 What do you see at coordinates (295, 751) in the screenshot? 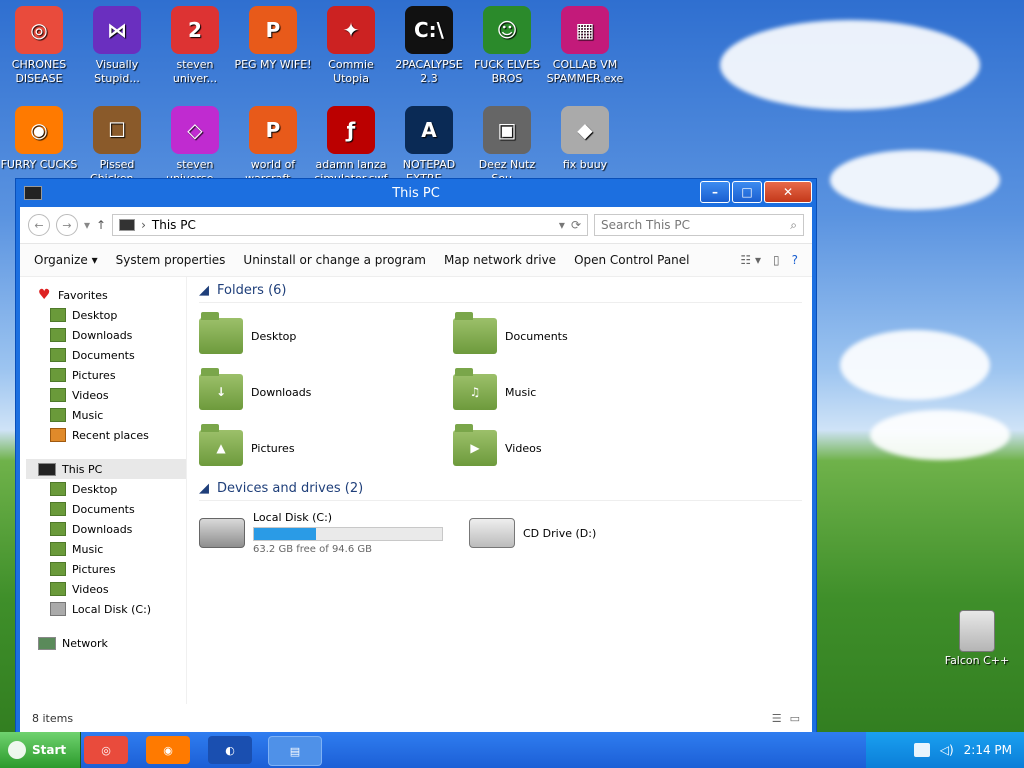
I see `file-explorer-taskbar-icon: ▤` at bounding box center [295, 751].